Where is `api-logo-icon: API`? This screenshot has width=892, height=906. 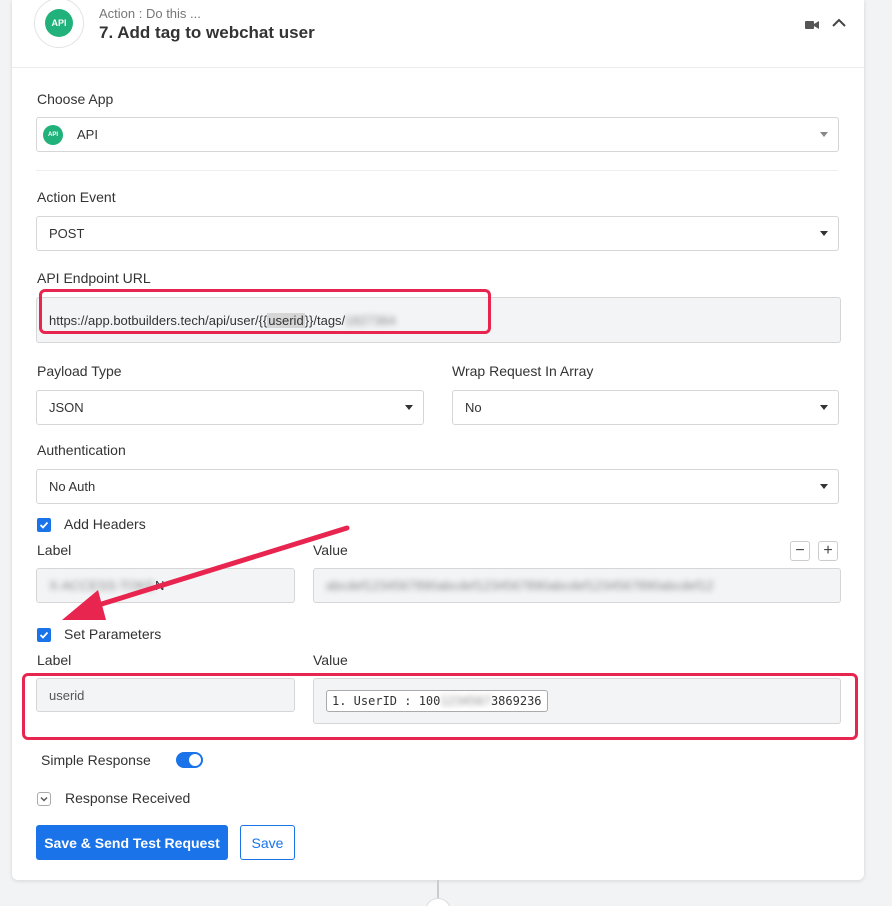 api-logo-icon: API is located at coordinates (59, 23).